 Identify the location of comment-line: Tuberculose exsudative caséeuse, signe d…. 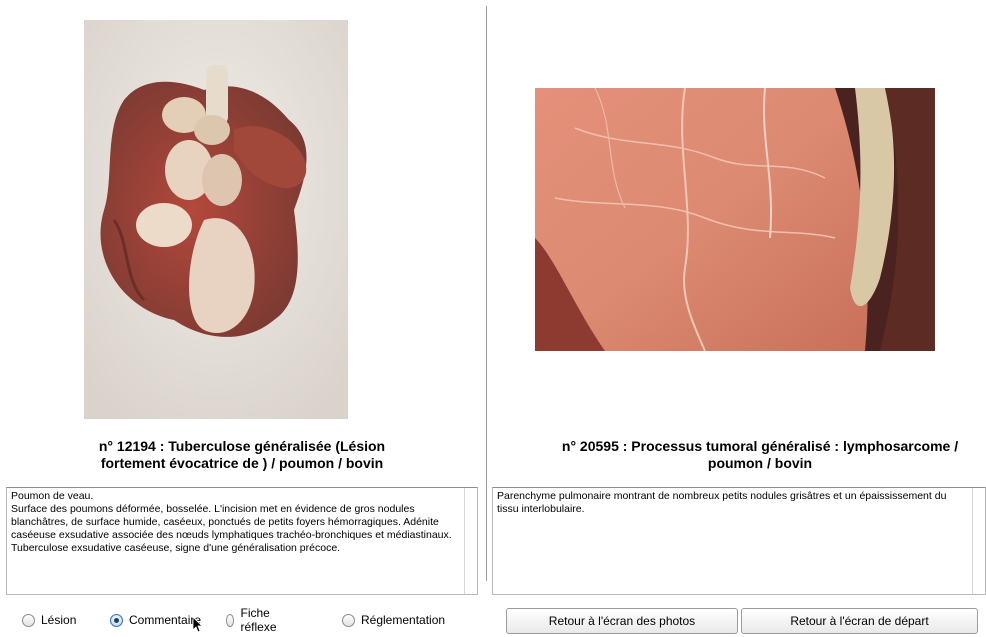
(176, 548).